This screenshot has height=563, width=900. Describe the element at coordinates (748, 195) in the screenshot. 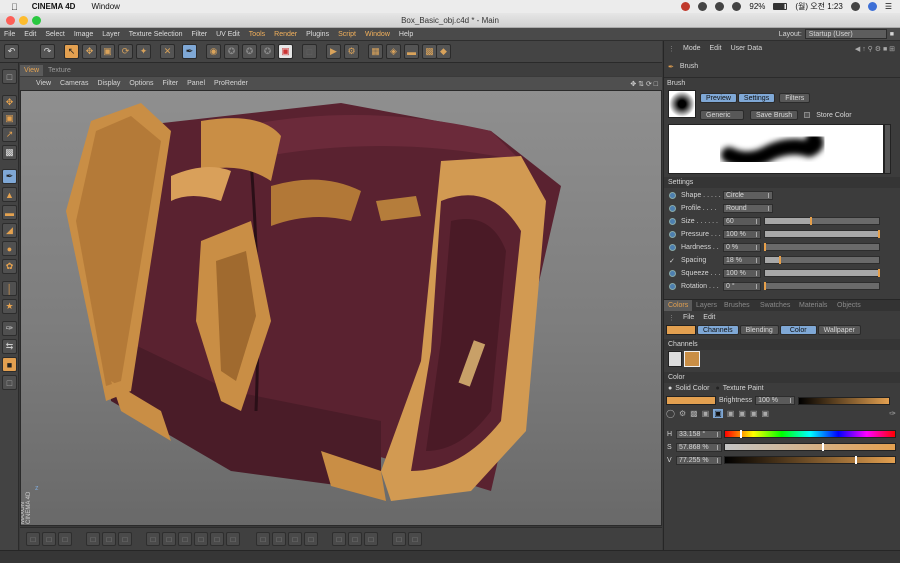

I see `param-value-shape: Circle` at that location.